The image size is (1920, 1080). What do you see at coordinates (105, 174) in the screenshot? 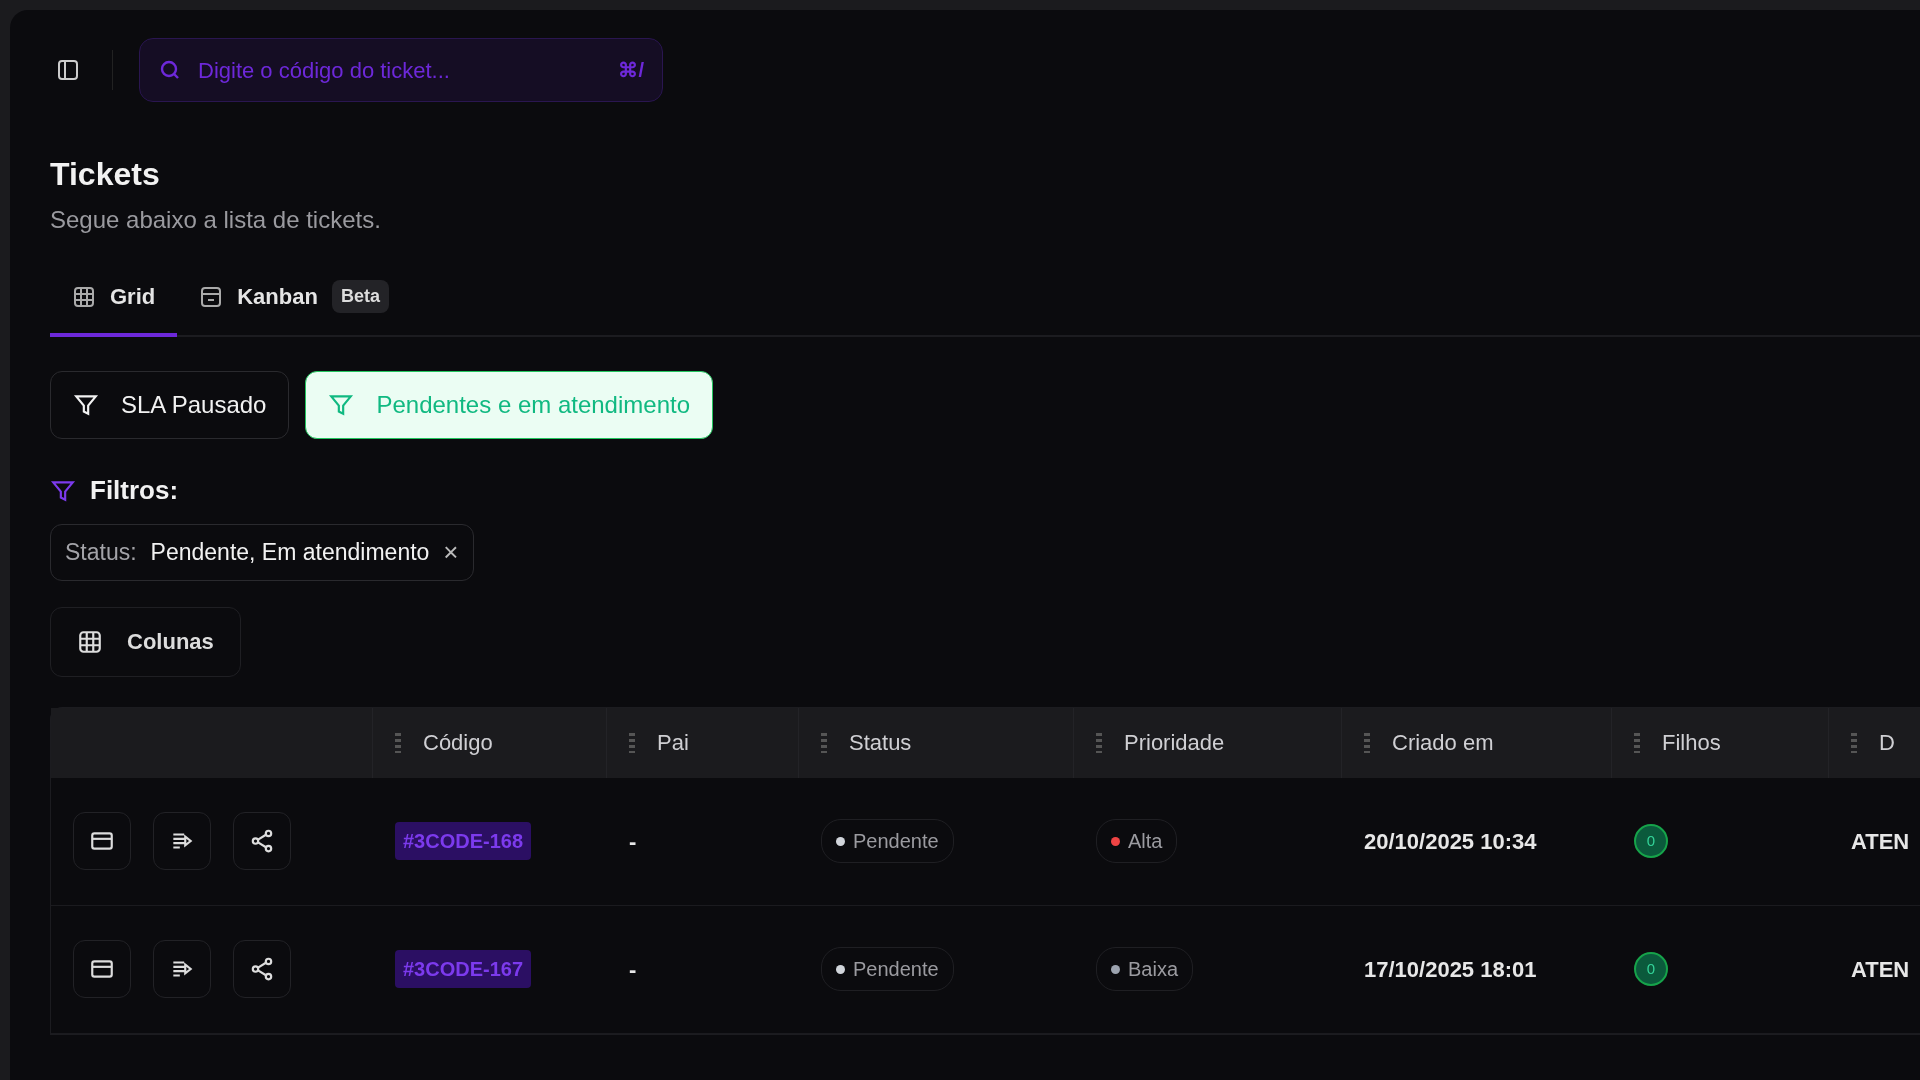
I see `page-title: Tickets` at bounding box center [105, 174].